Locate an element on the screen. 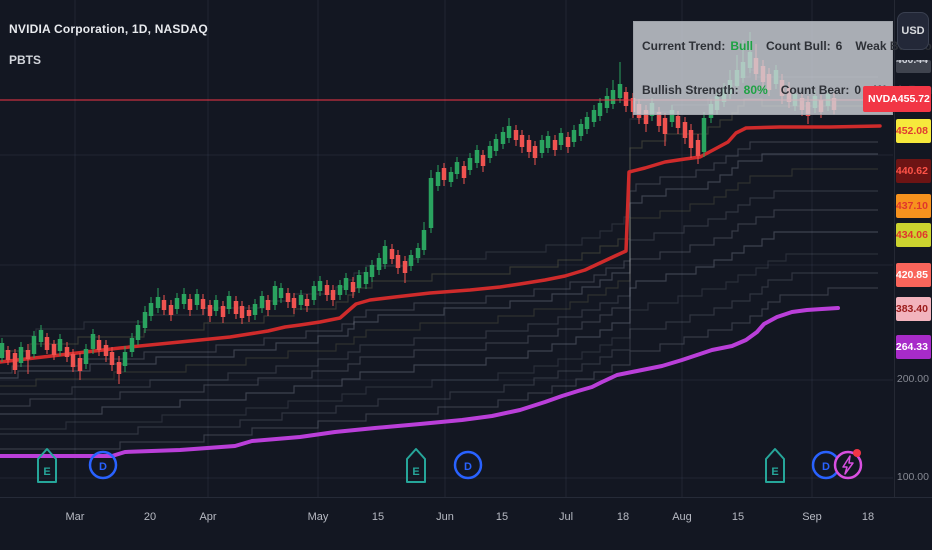 Image resolution: width=932 pixels, height=550 pixels. marker-dividend: D is located at coordinates (468, 465).